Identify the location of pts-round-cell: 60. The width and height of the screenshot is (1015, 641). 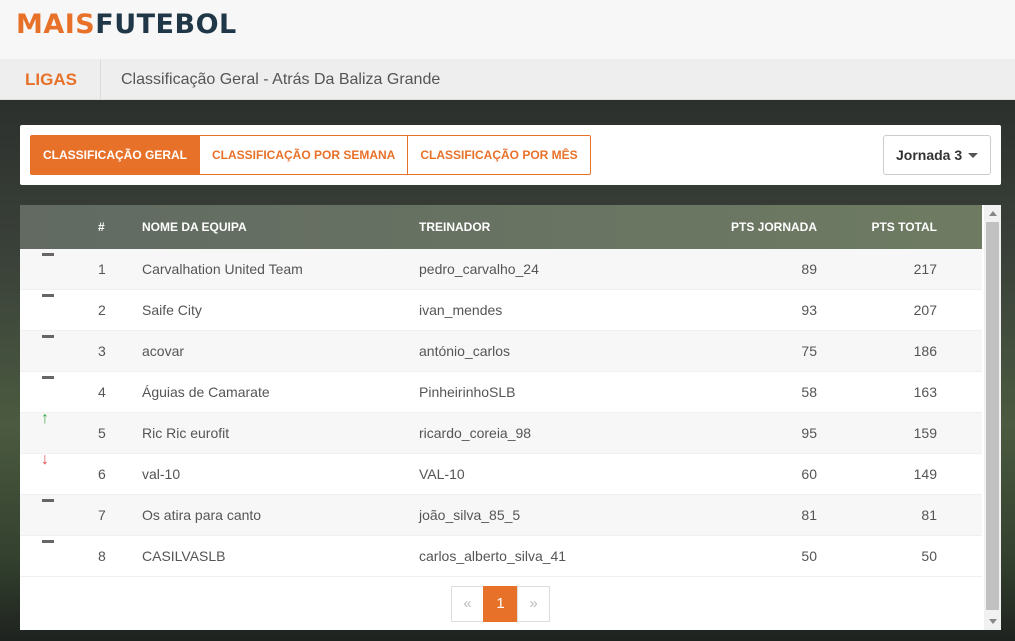
(809, 474).